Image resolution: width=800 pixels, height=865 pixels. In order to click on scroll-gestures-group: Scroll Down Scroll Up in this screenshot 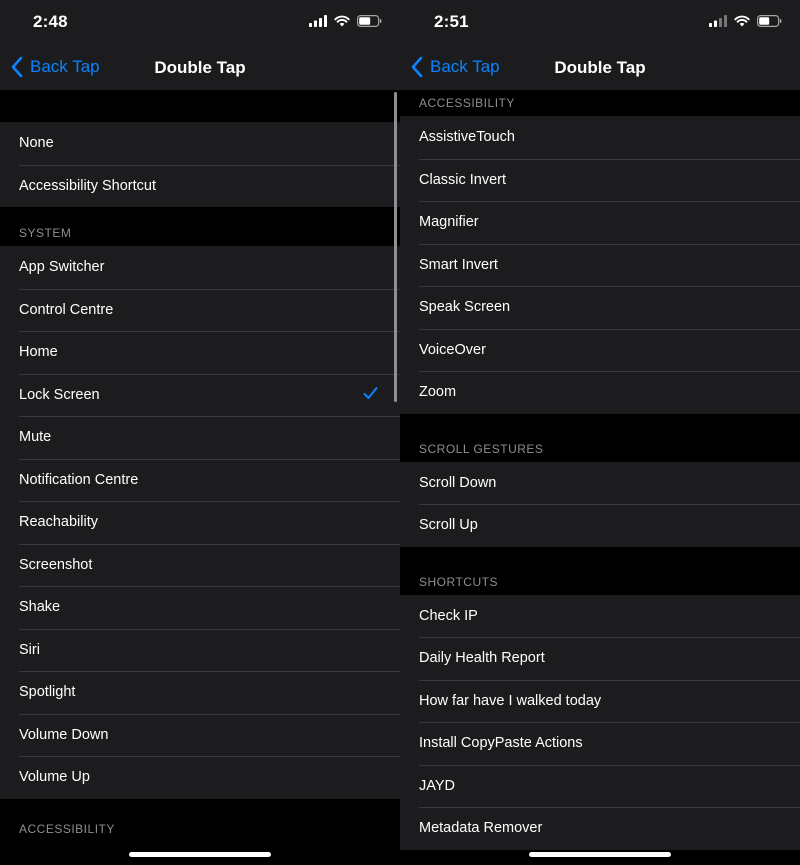, I will do `click(600, 504)`.